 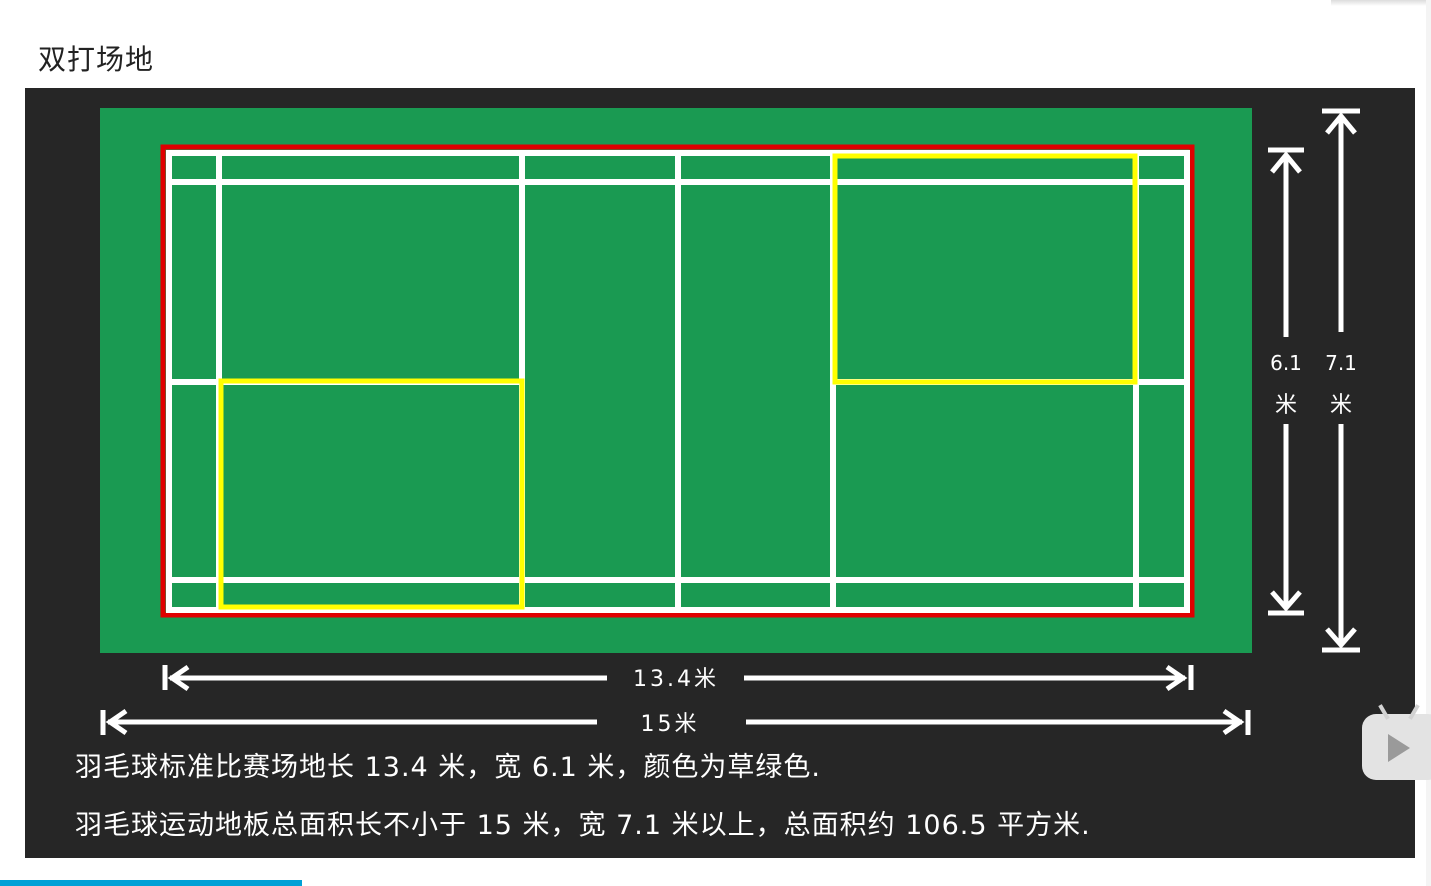 What do you see at coordinates (670, 724) in the screenshot?
I see `length-label-15: 15米` at bounding box center [670, 724].